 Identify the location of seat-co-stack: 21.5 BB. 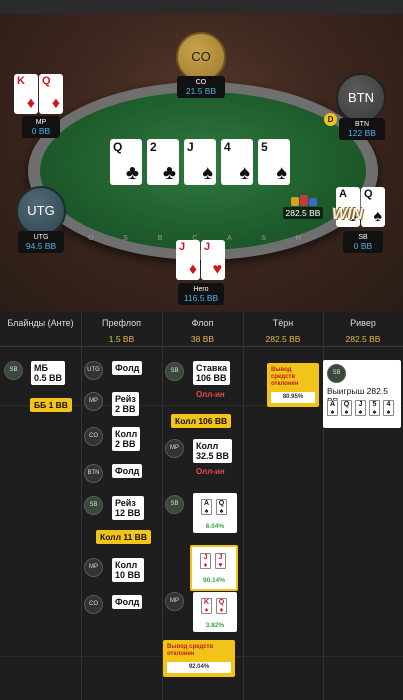
(201, 91).